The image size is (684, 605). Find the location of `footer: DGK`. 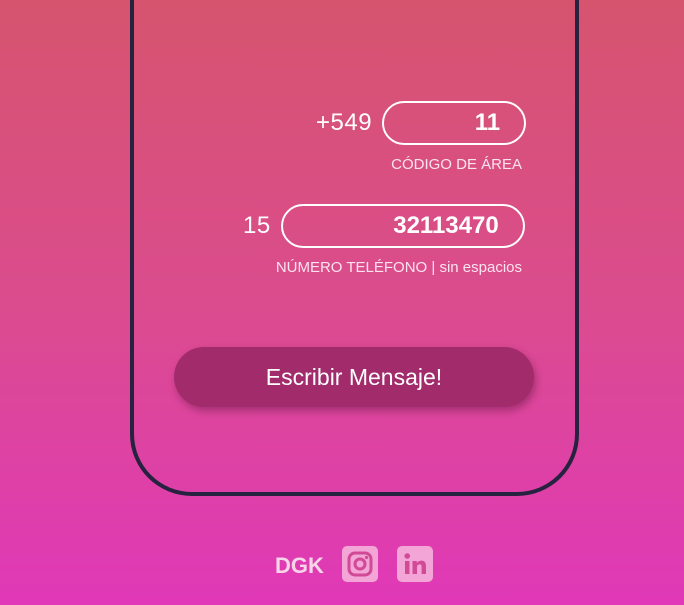

footer: DGK is located at coordinates (342, 565).